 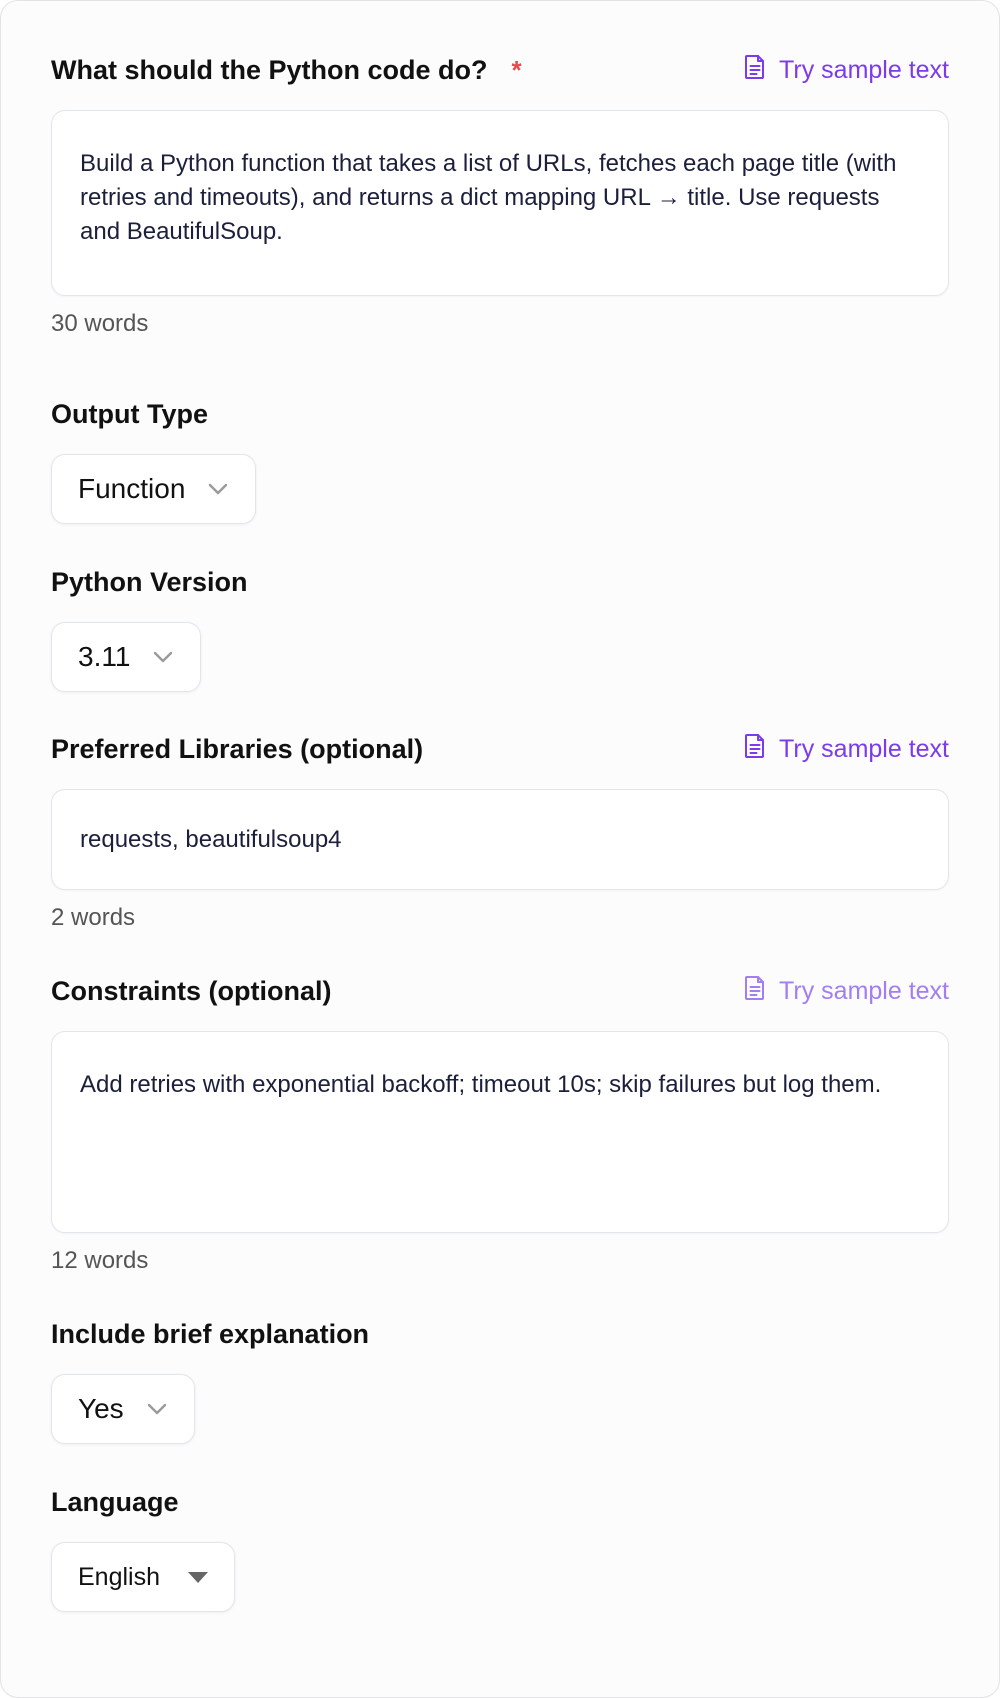 I want to click on task-label-wrap: What should the Python code do? *, so click(x=286, y=70).